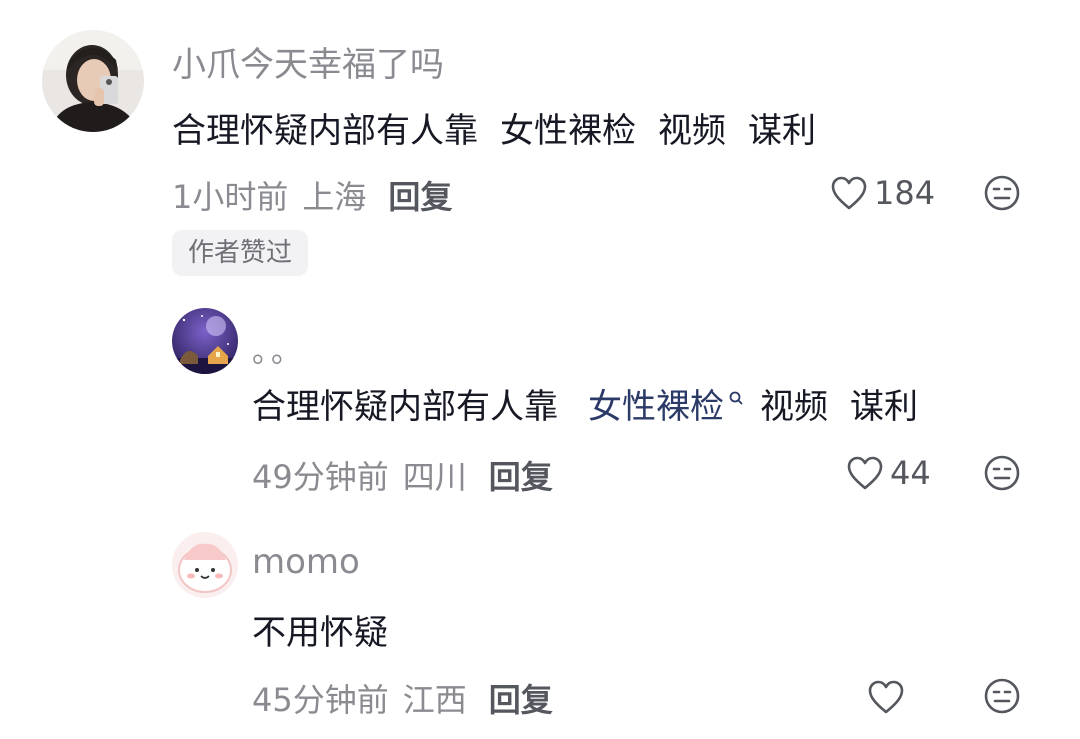  What do you see at coordinates (736, 399) in the screenshot?
I see `search-icon` at bounding box center [736, 399].